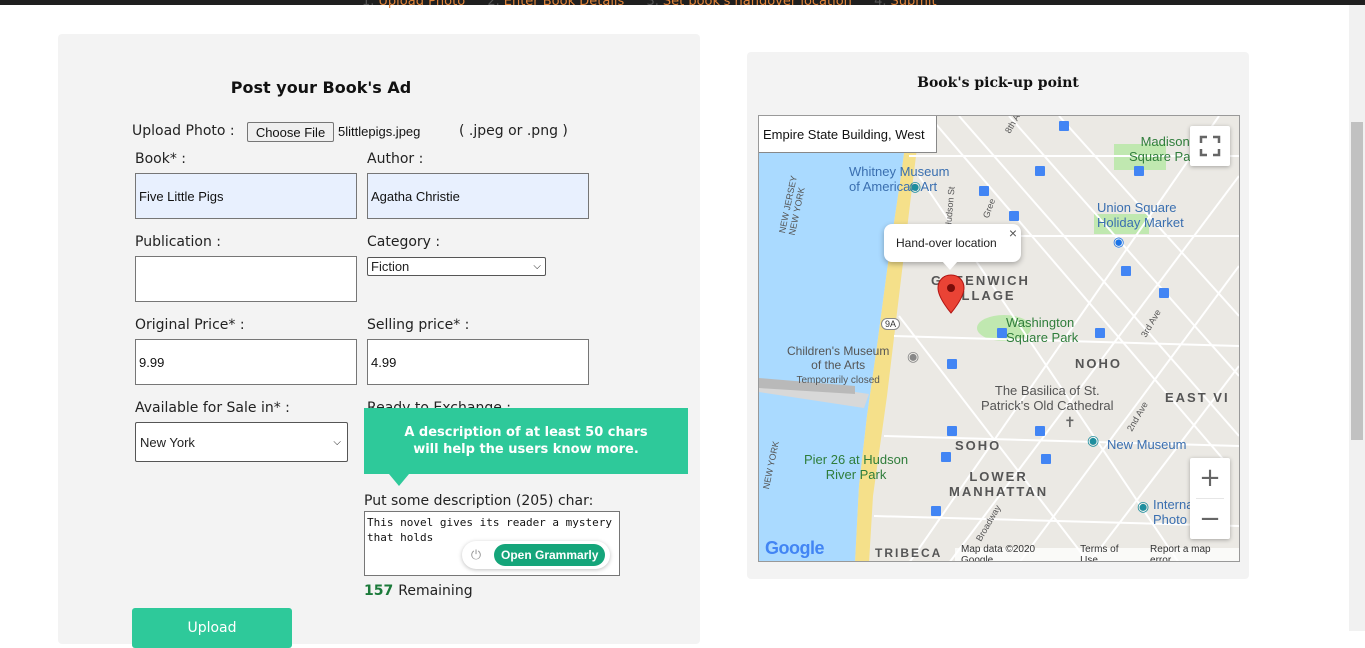 The width and height of the screenshot is (1365, 648). What do you see at coordinates (856, 467) in the screenshot?
I see `map-label-pier-26: Pier 26 at Hudson River Park` at bounding box center [856, 467].